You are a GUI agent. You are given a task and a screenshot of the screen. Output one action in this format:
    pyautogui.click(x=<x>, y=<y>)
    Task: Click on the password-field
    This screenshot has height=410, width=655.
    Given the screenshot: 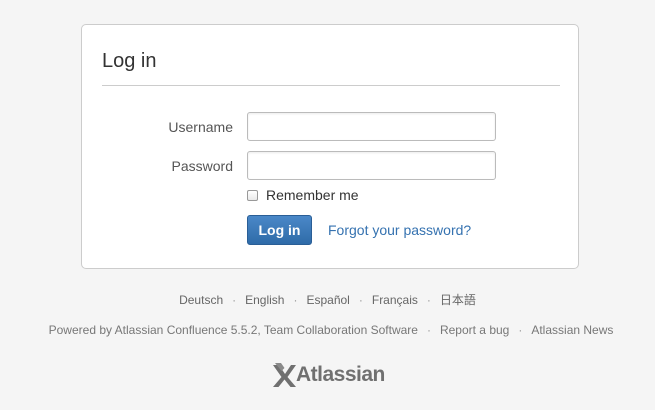 What is the action you would take?
    pyautogui.click(x=371, y=165)
    